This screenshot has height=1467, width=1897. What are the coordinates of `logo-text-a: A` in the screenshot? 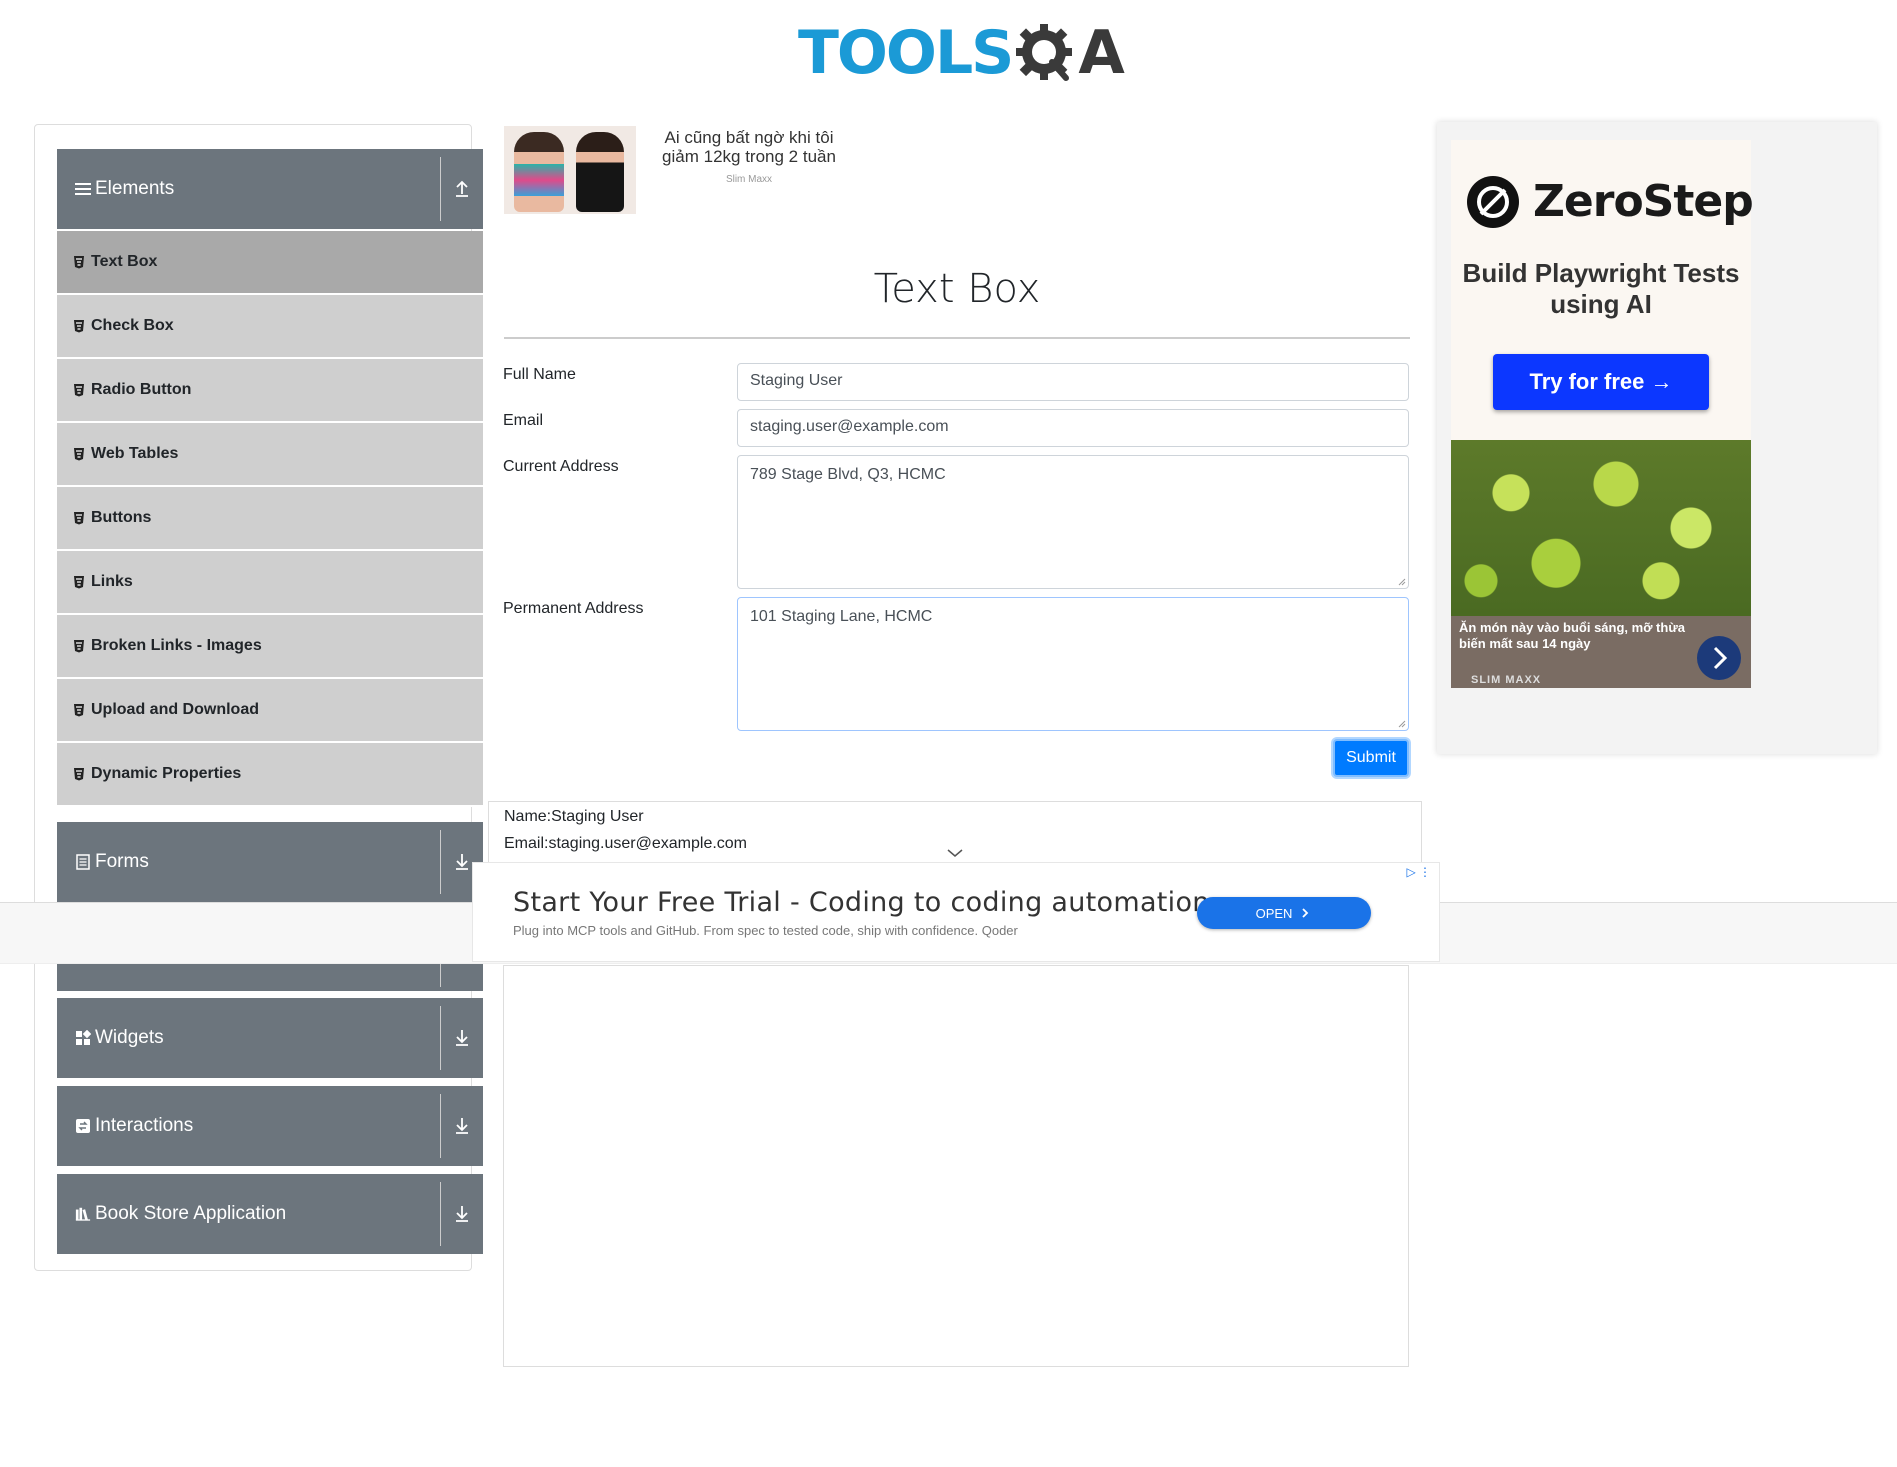 It's located at (1101, 53).